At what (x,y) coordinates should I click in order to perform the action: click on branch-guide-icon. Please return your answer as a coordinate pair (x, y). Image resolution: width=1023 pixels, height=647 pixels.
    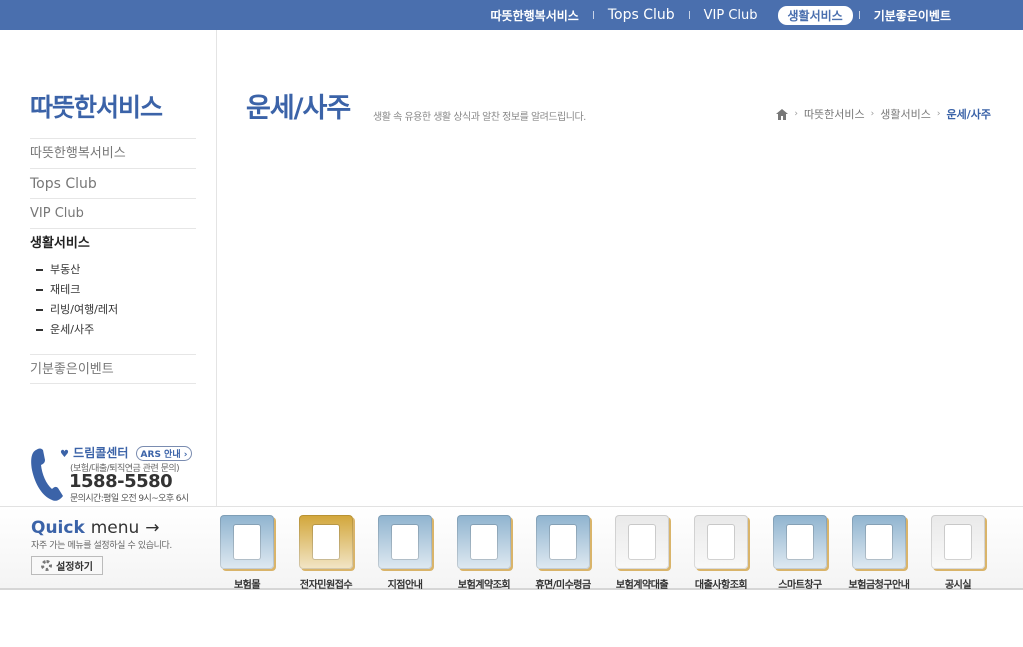
    Looking at the image, I should click on (405, 542).